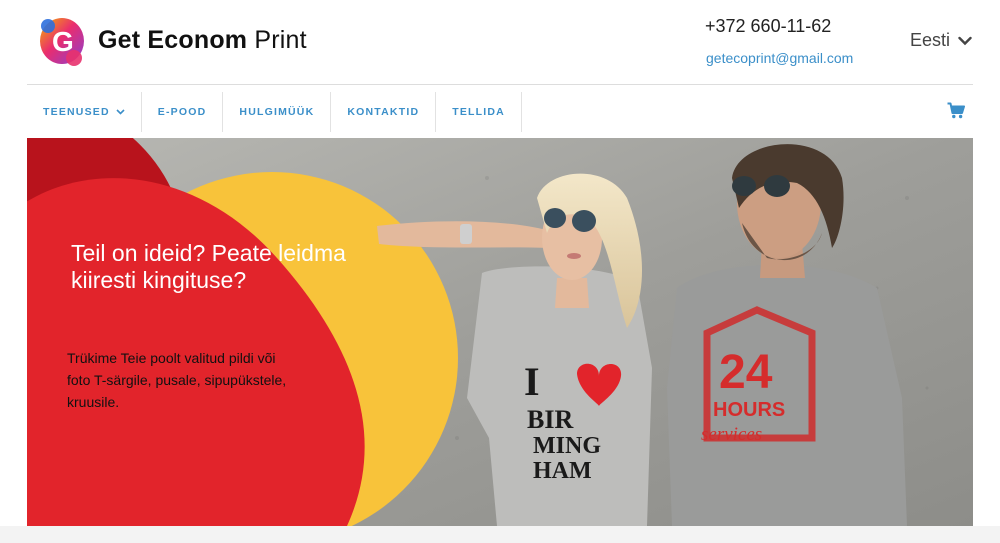  I want to click on svg-text: HAM, so click(562, 471).